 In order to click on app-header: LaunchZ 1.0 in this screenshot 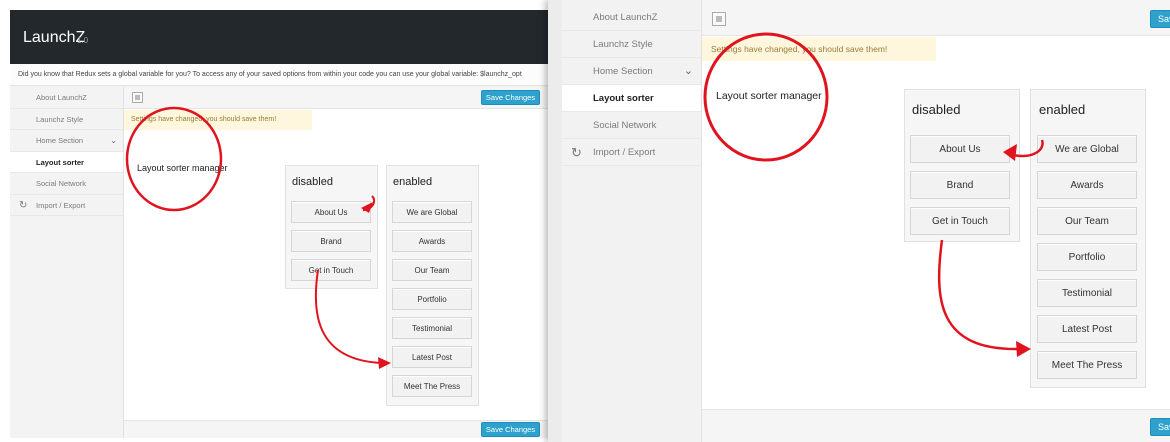, I will do `click(279, 37)`.